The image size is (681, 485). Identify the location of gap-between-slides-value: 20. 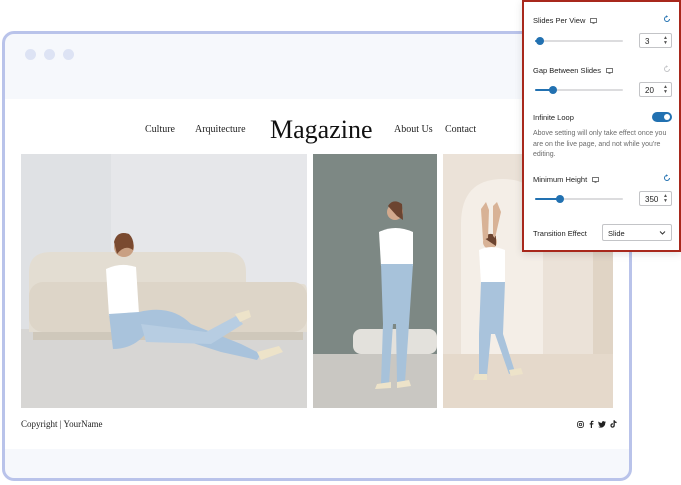
(649, 90).